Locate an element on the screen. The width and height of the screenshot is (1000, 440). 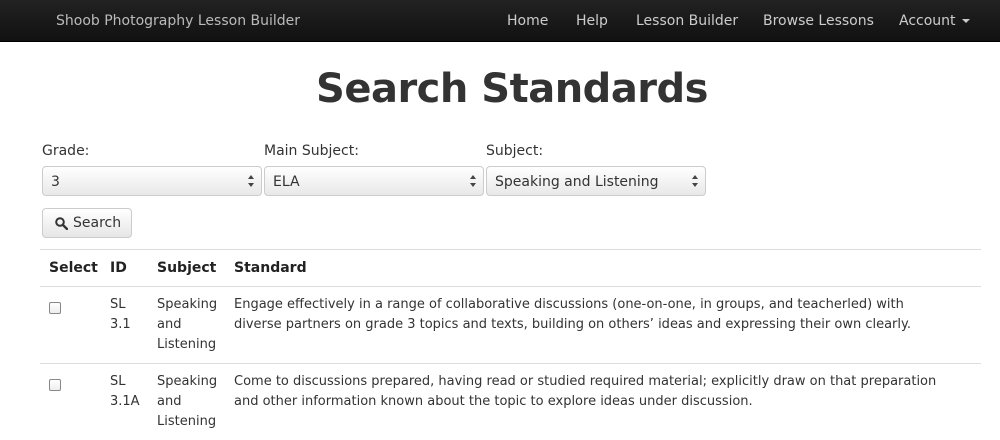
nav-account-label: Account is located at coordinates (927, 21).